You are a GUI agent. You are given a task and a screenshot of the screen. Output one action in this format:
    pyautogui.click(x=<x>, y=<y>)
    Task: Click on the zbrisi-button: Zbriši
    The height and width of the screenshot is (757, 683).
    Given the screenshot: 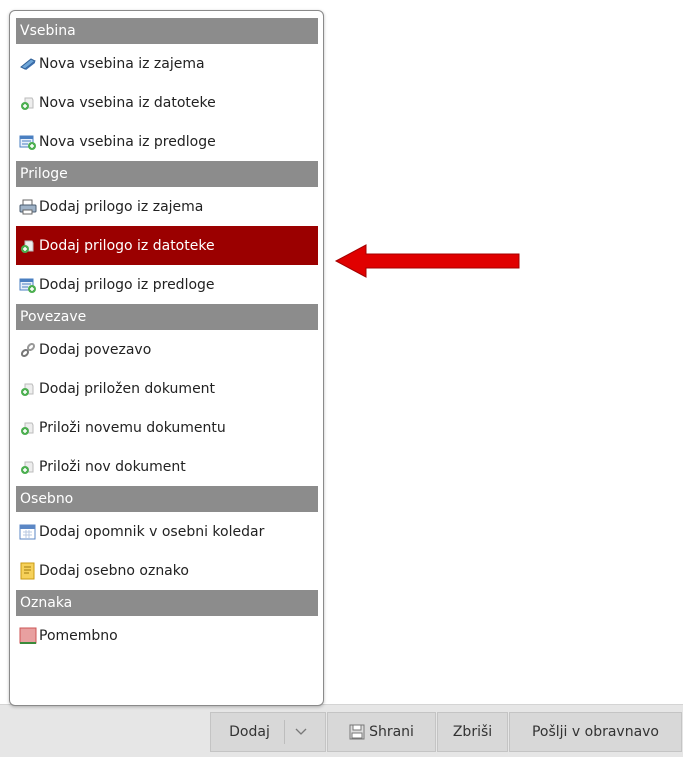 What is the action you would take?
    pyautogui.click(x=472, y=732)
    